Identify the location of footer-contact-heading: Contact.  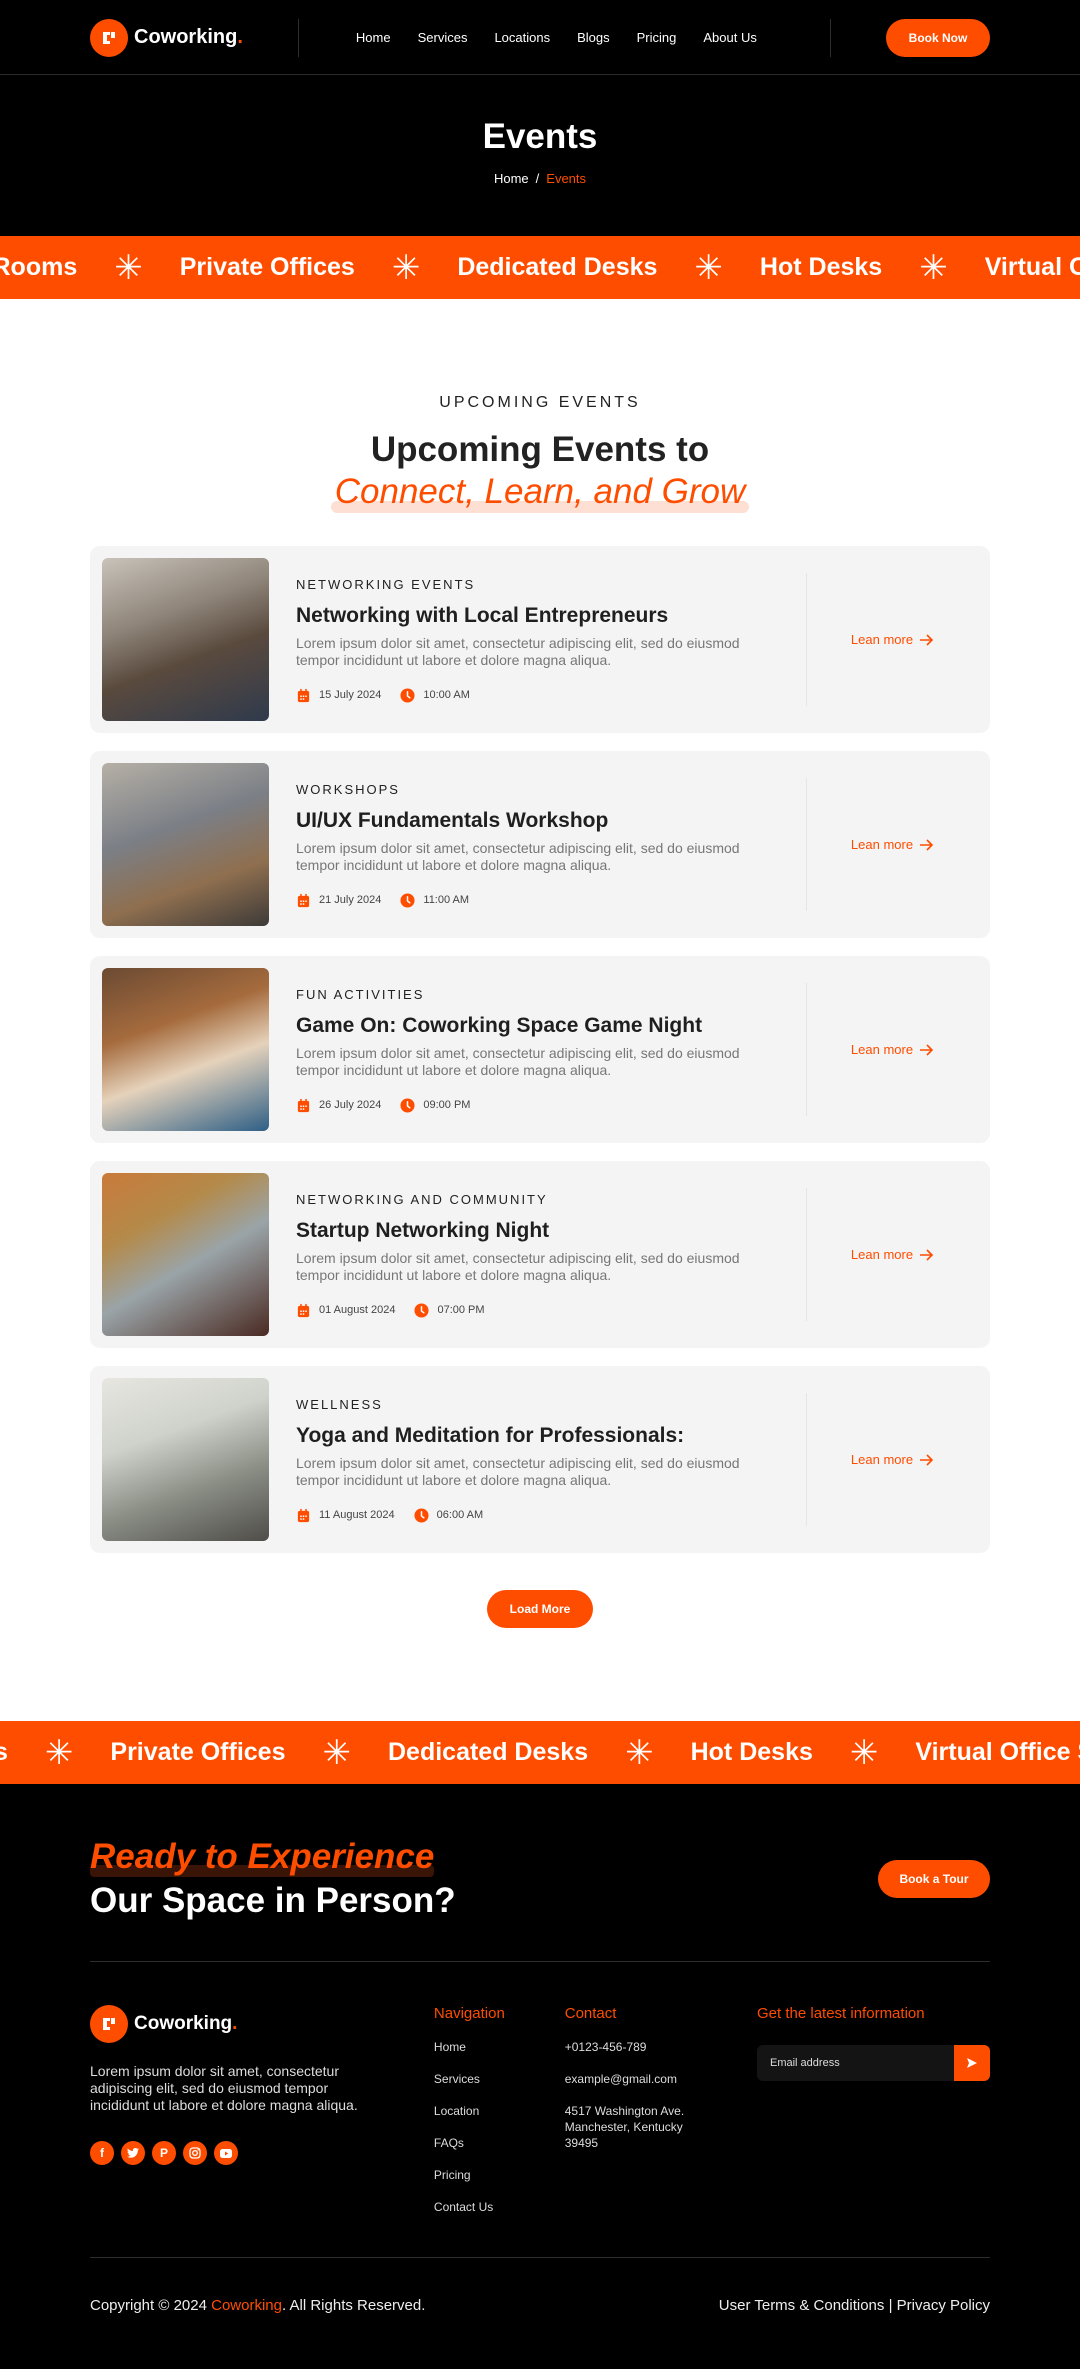
(590, 2013).